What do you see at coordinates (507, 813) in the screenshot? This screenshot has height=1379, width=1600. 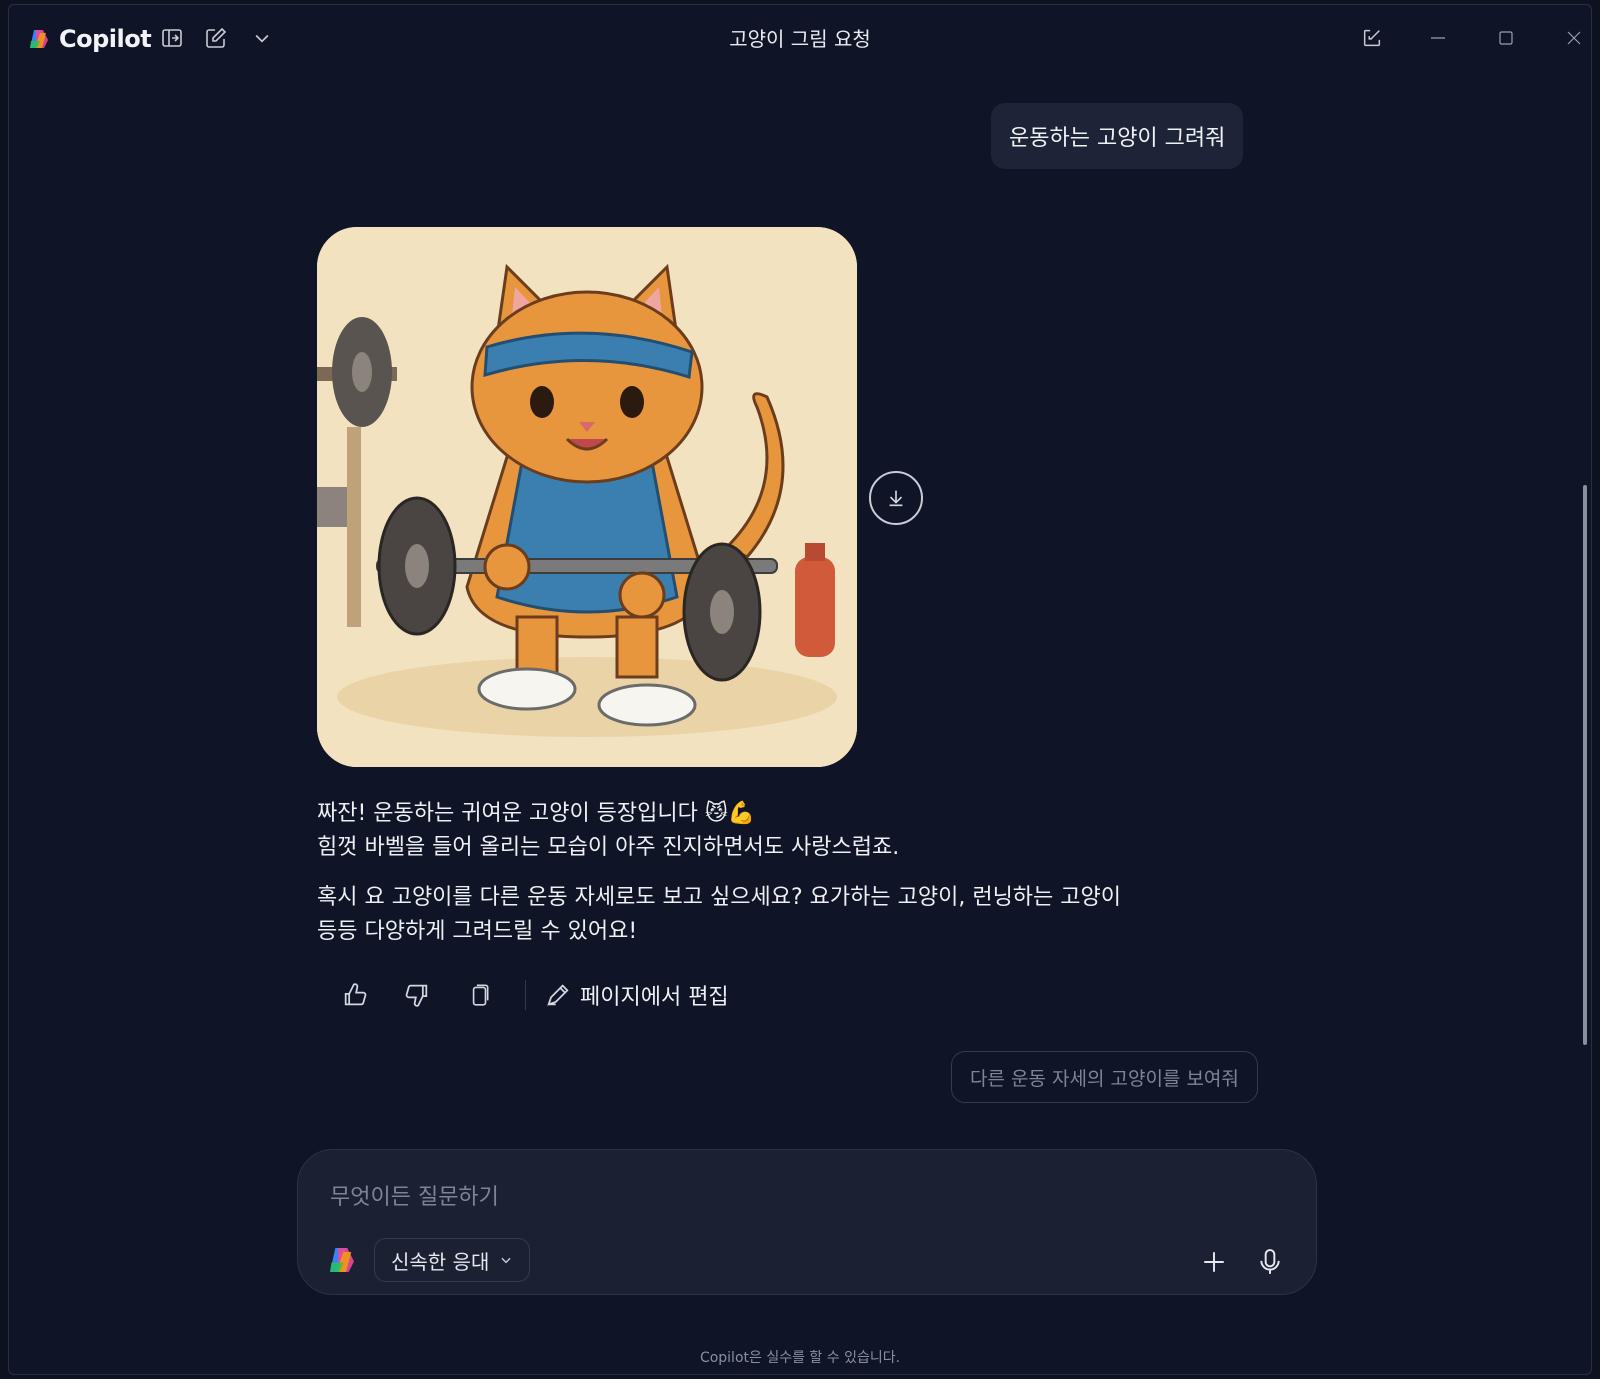 I see `answer-line-1: 짜잔! 운동하는 귀여운 고양이 등장입니다` at bounding box center [507, 813].